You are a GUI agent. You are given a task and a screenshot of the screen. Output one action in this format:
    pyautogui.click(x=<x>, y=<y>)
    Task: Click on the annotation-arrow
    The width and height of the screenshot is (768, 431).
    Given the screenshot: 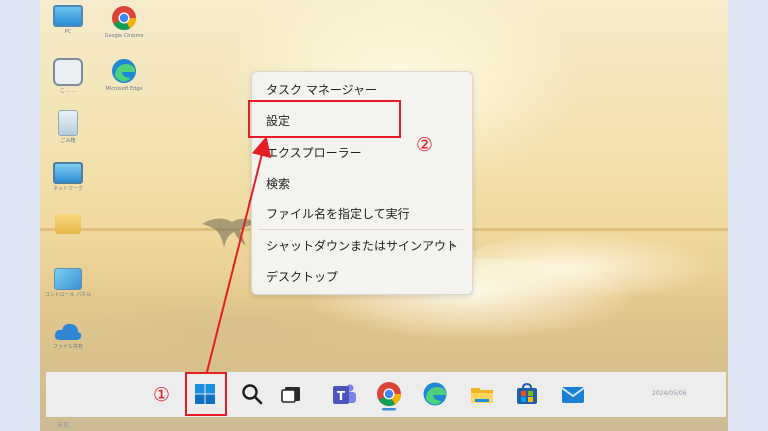 What is the action you would take?
    pyautogui.click(x=239, y=254)
    